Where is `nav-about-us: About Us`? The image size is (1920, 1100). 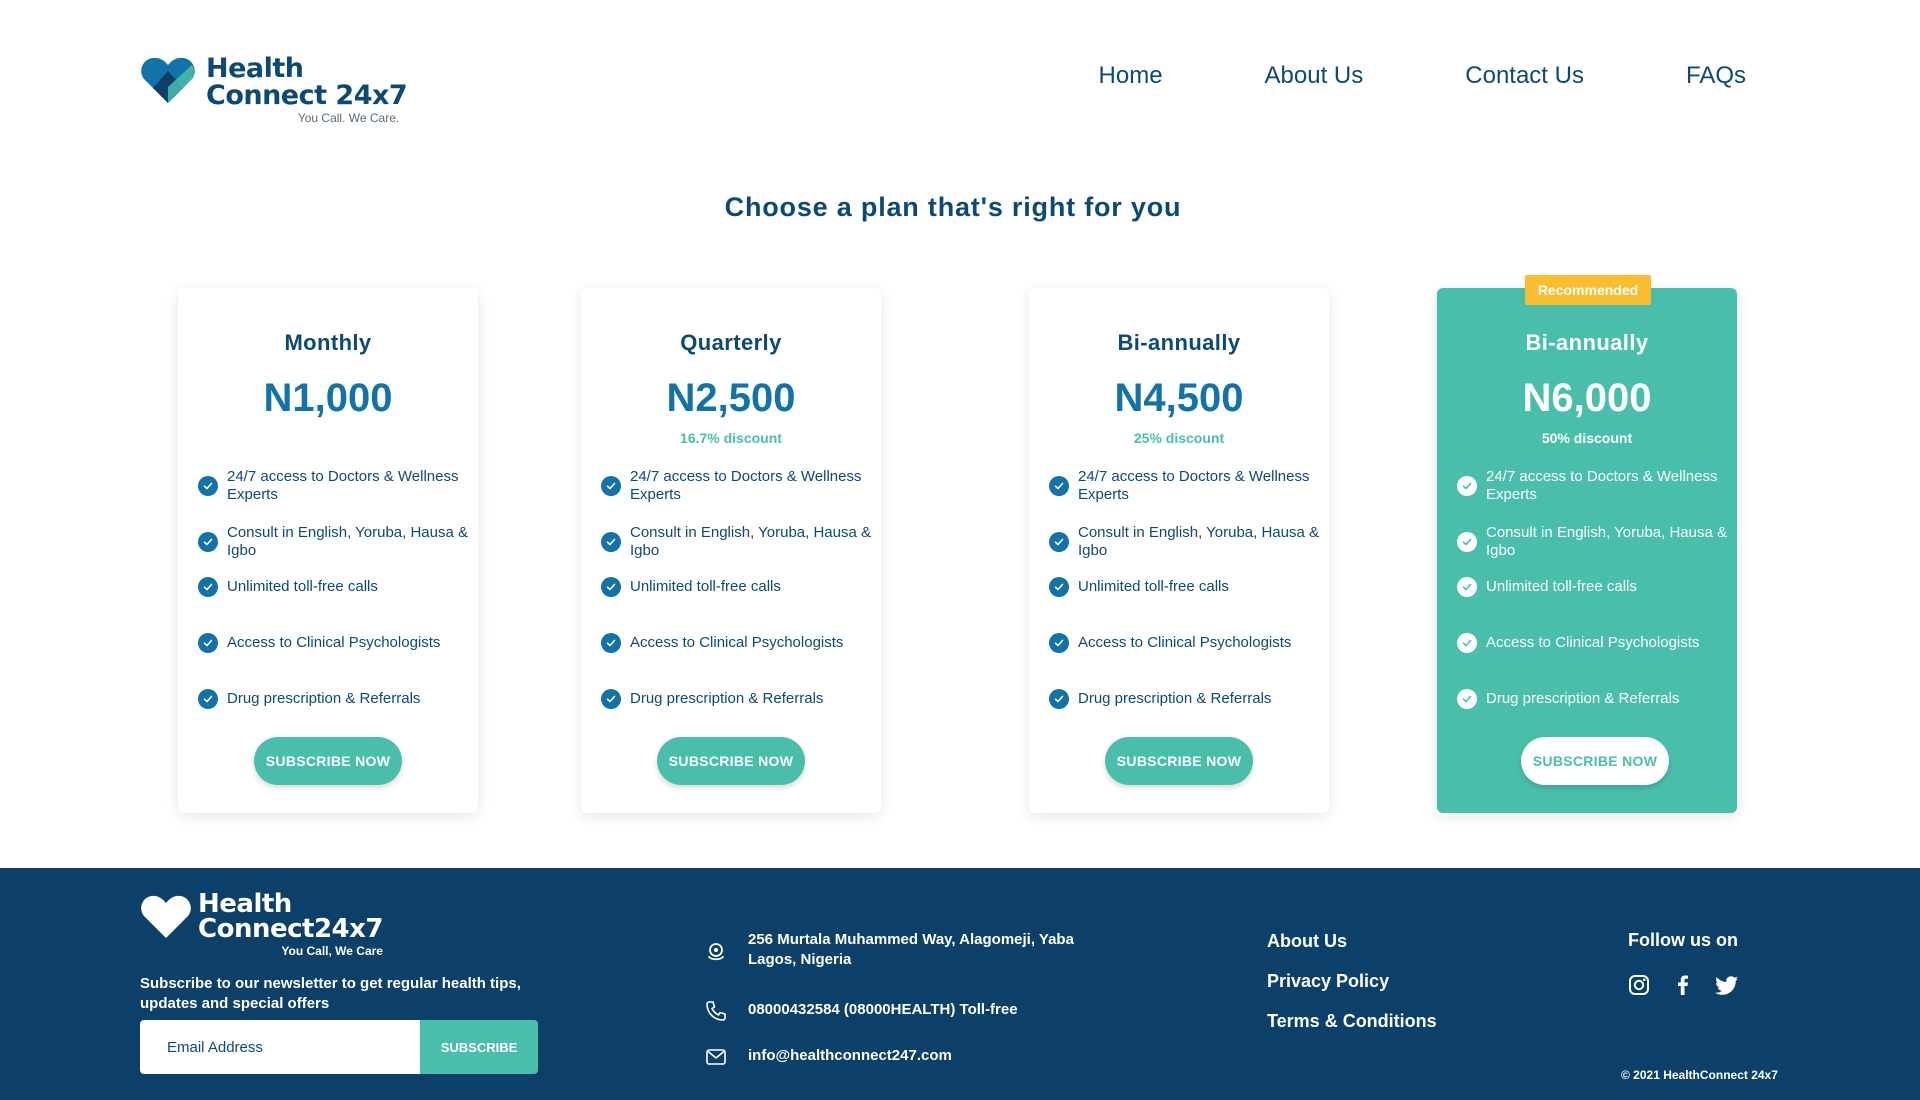
nav-about-us: About Us is located at coordinates (1314, 76).